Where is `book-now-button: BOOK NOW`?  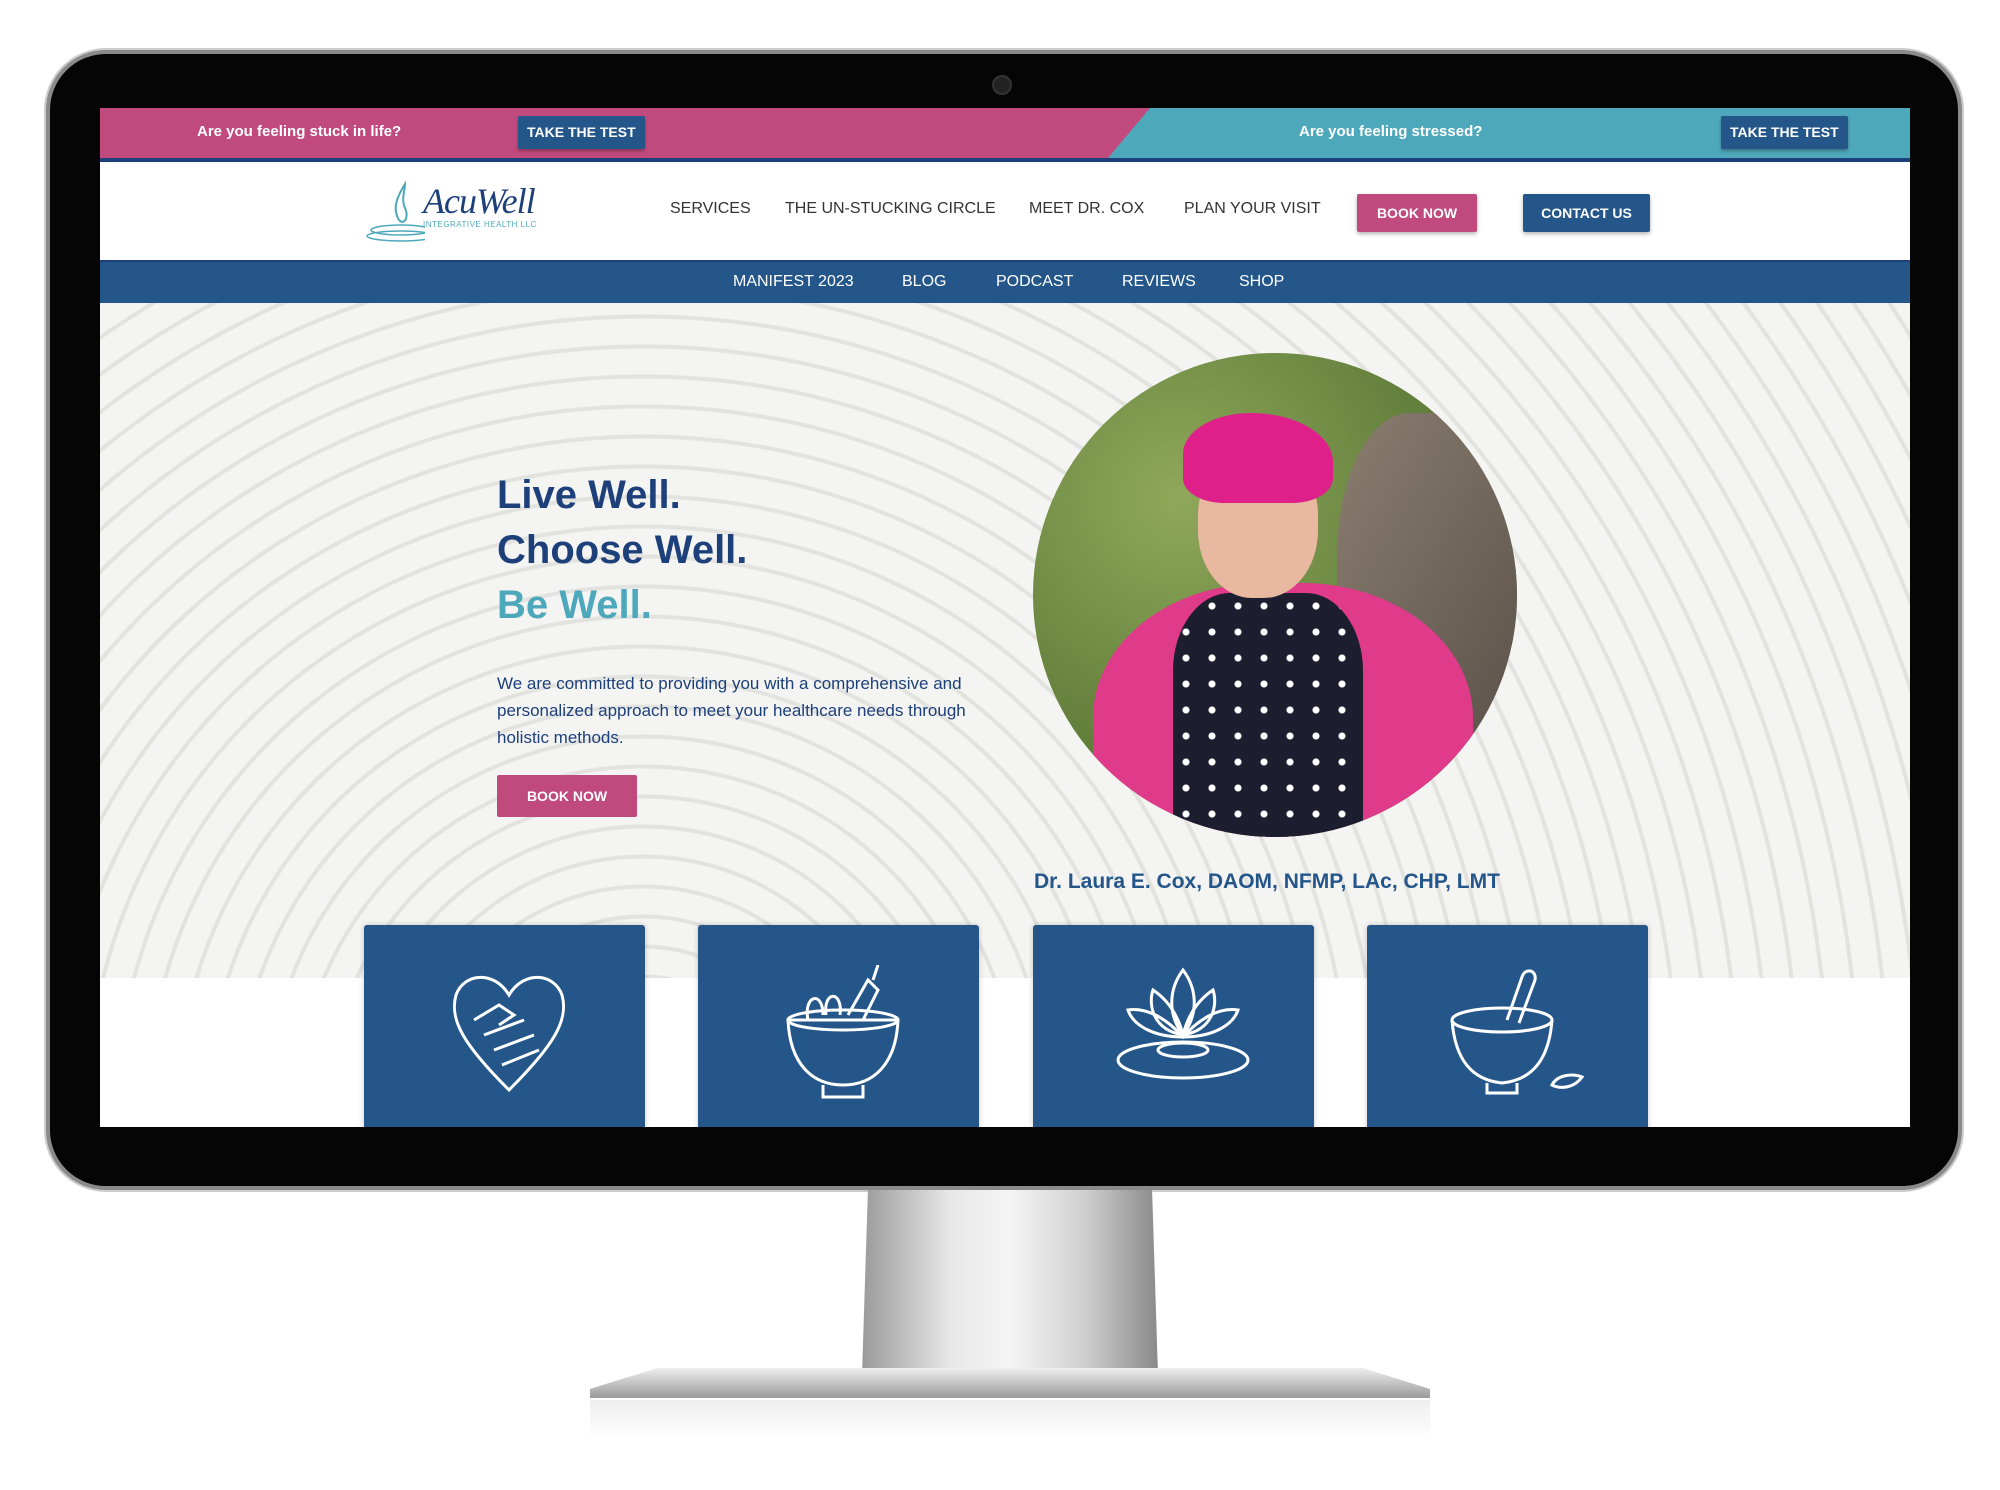
book-now-button: BOOK NOW is located at coordinates (1417, 213).